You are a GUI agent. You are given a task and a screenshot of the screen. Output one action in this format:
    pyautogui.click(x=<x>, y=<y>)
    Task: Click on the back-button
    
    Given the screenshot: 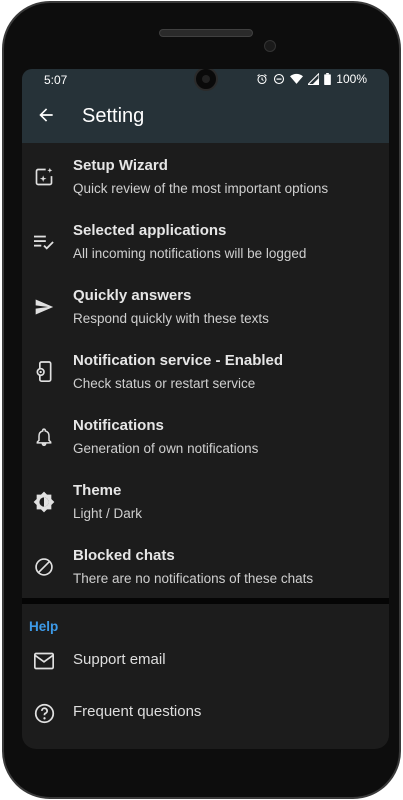 What is the action you would take?
    pyautogui.click(x=46, y=117)
    